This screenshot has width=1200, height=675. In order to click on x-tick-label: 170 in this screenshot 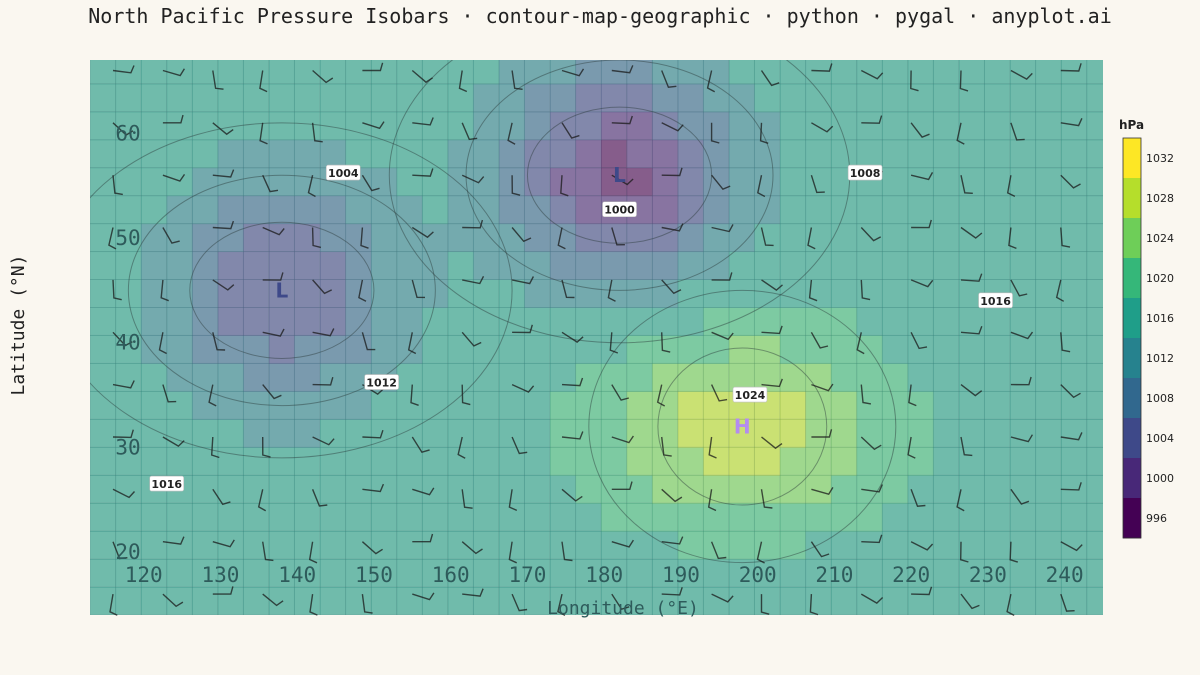, I will do `click(527, 575)`.